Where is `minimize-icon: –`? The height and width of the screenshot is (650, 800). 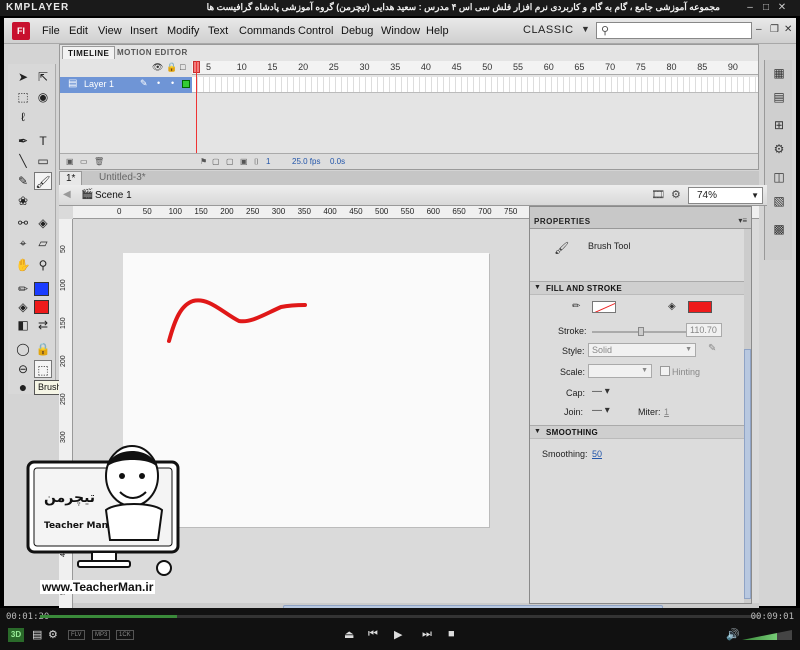 minimize-icon: – is located at coordinates (750, 8).